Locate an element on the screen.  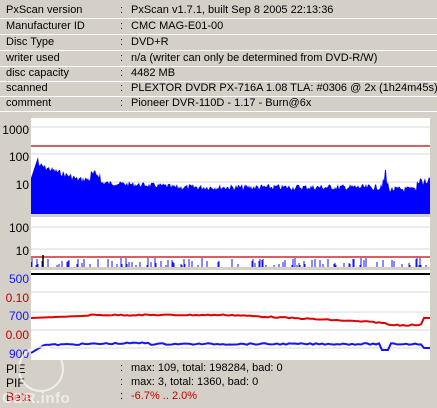
info-value: CMC MAG-E01-00 is located at coordinates (177, 26).